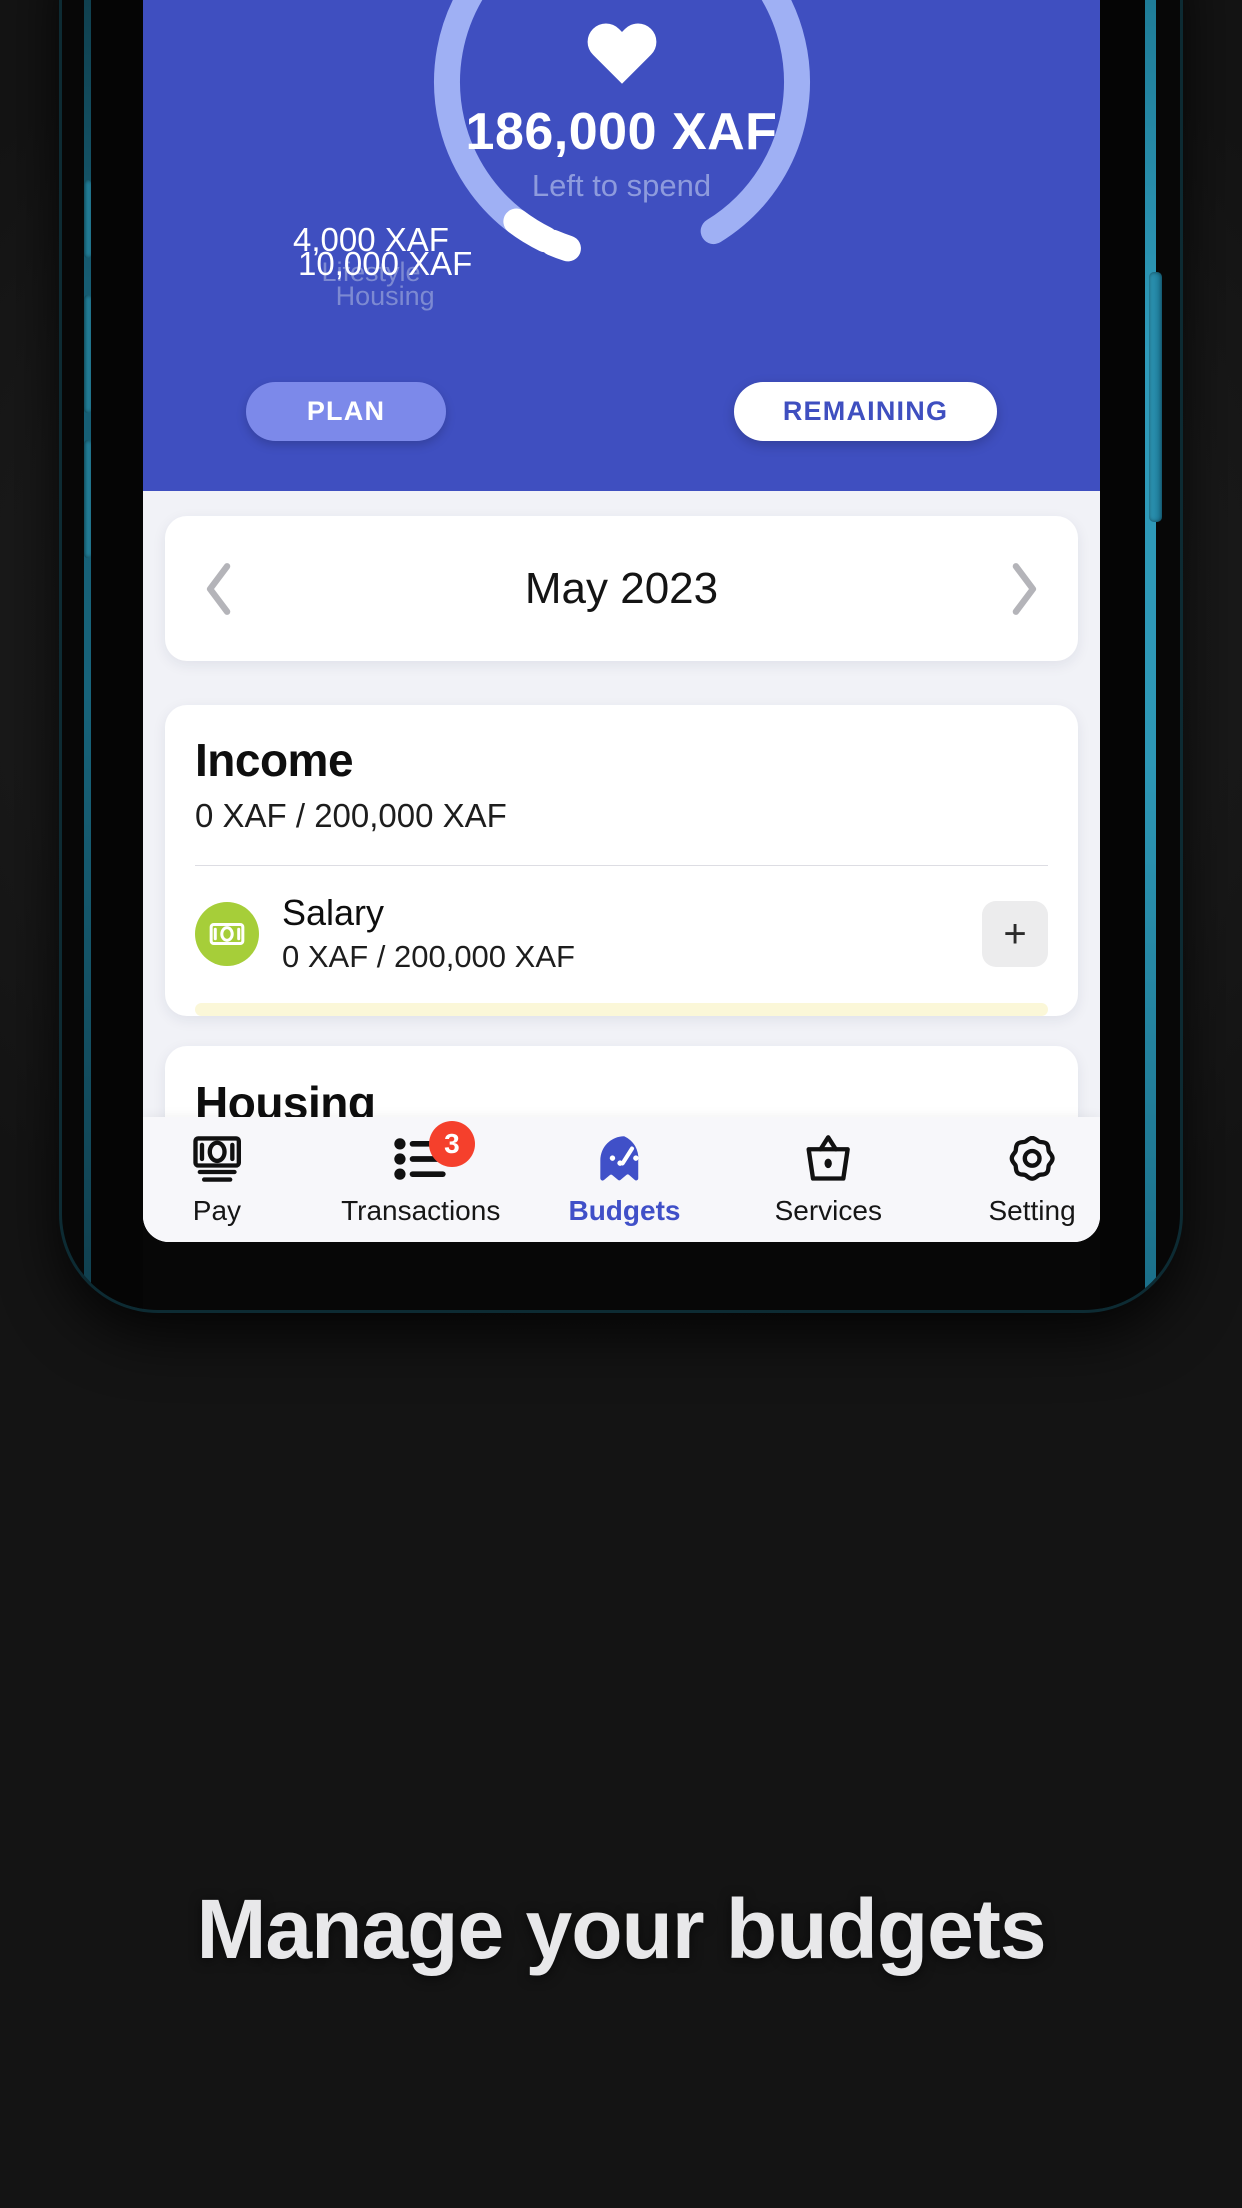 The width and height of the screenshot is (1242, 2208). What do you see at coordinates (274, 760) in the screenshot?
I see `income-title: Income` at bounding box center [274, 760].